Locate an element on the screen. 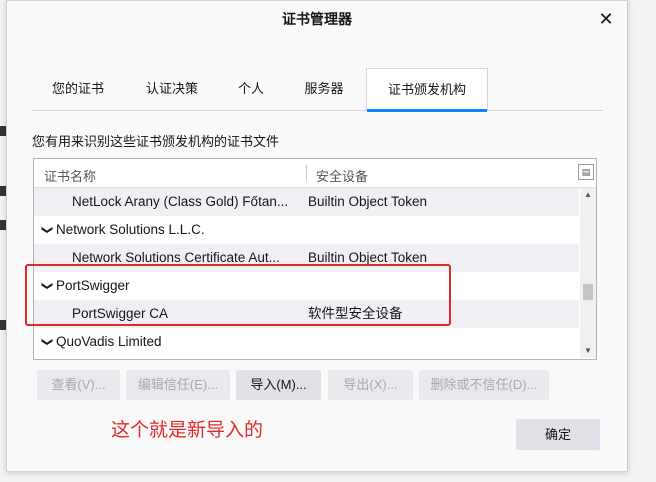  tree-row-group: ❯ Network Solutions L.L.C. is located at coordinates (306, 230).